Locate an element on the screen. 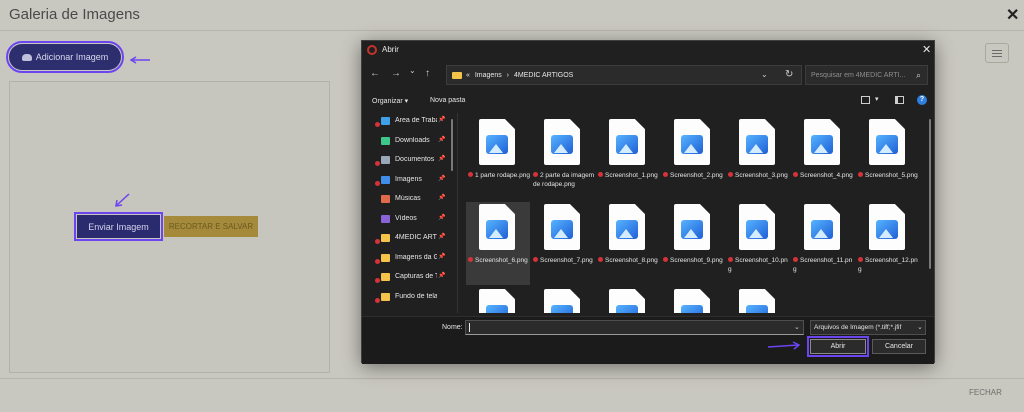  file-name-text: Screenshot_10.png is located at coordinates (758, 265).